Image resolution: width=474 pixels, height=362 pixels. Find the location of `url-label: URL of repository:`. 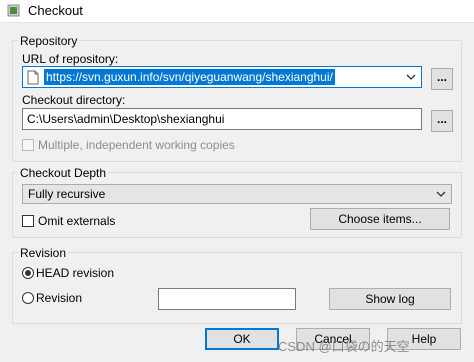

url-label: URL of repository: is located at coordinates (70, 59).